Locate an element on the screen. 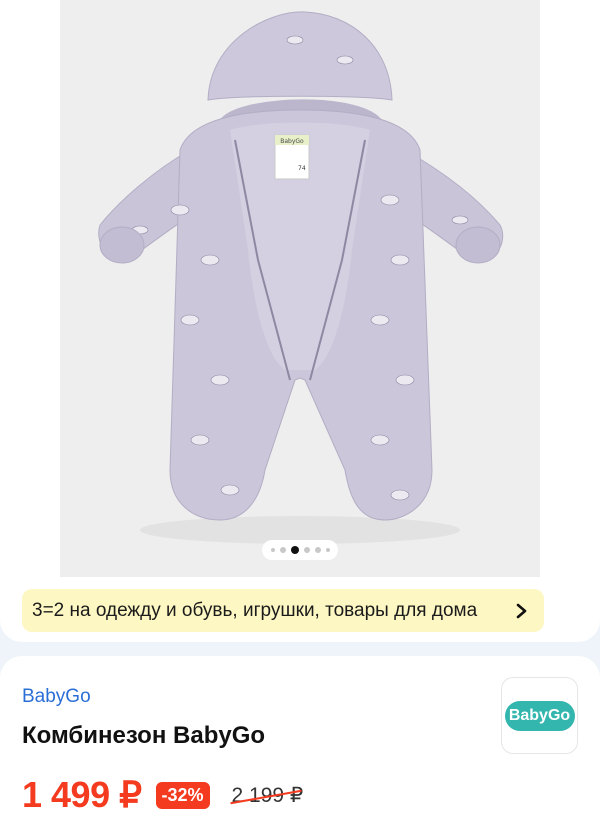 The width and height of the screenshot is (600, 819). chevron-right-icon is located at coordinates (522, 611).